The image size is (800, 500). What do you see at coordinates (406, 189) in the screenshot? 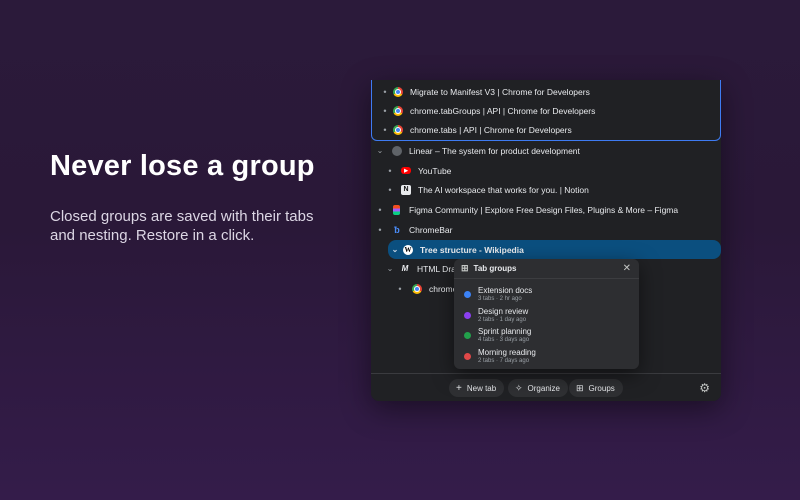
I see `notion-icon: N` at bounding box center [406, 189].